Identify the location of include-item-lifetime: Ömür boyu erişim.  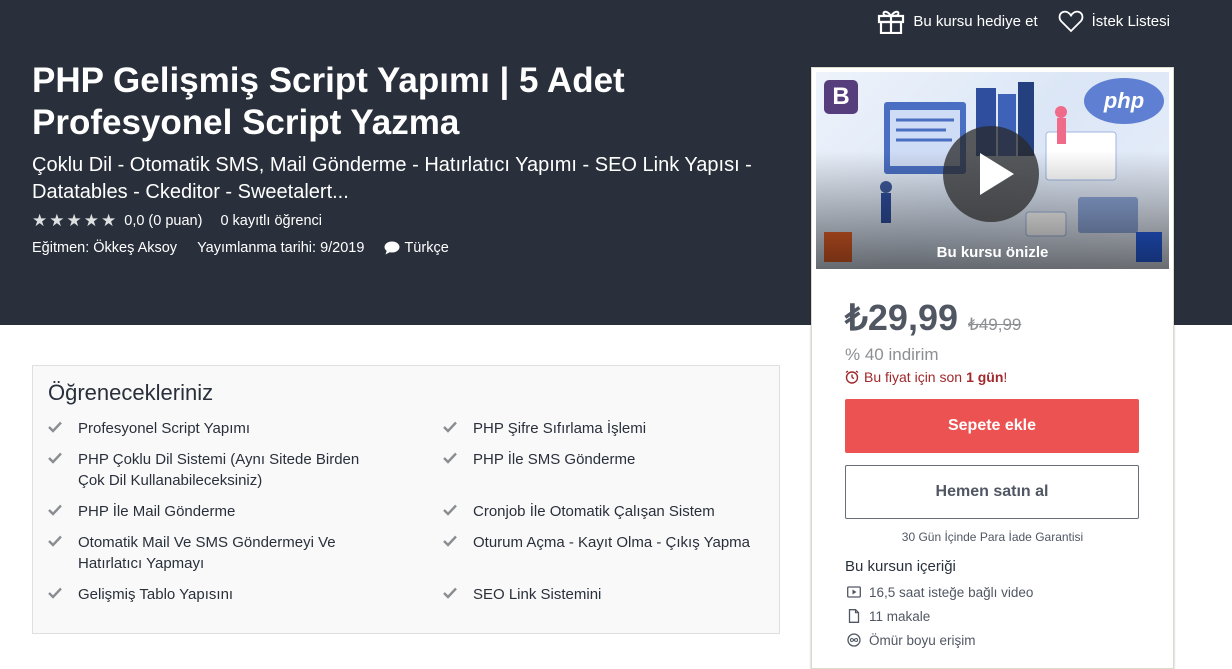
(940, 640).